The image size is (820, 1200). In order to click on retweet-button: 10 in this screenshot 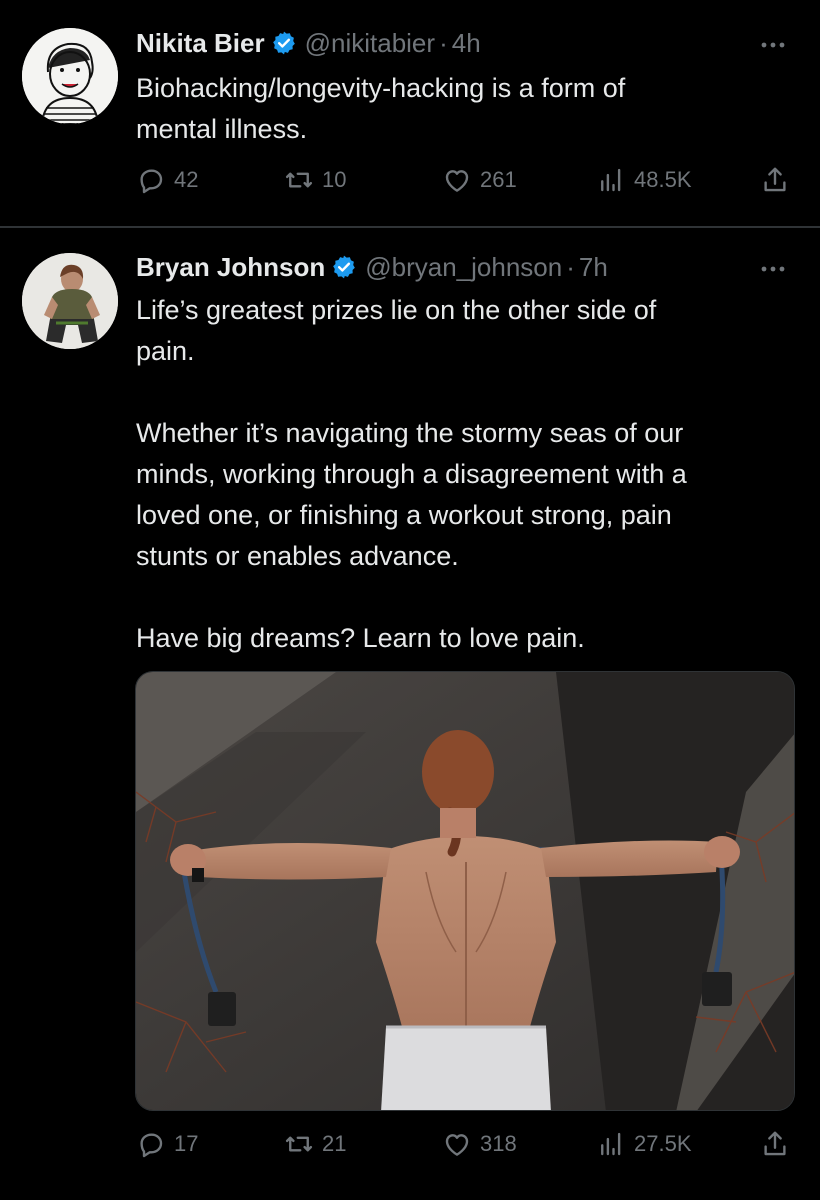, I will do `click(315, 180)`.